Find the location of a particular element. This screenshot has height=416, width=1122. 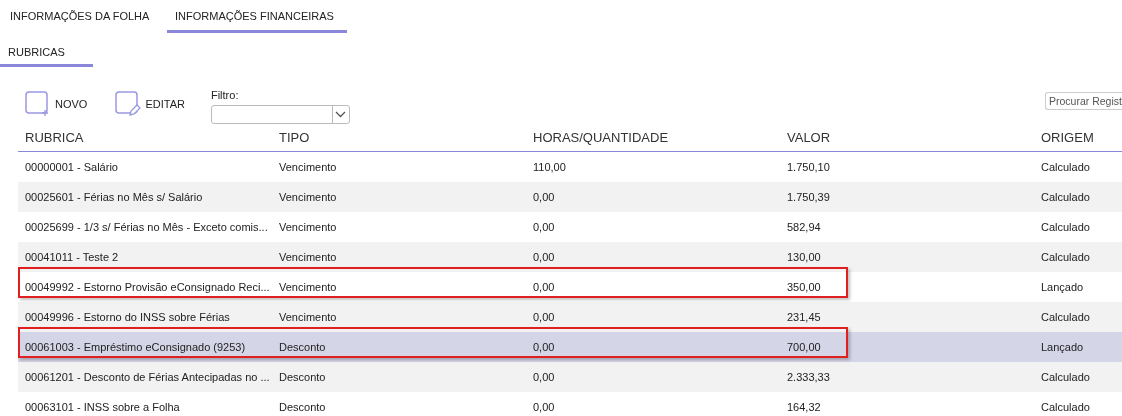

column-header: VALOR is located at coordinates (907, 137).